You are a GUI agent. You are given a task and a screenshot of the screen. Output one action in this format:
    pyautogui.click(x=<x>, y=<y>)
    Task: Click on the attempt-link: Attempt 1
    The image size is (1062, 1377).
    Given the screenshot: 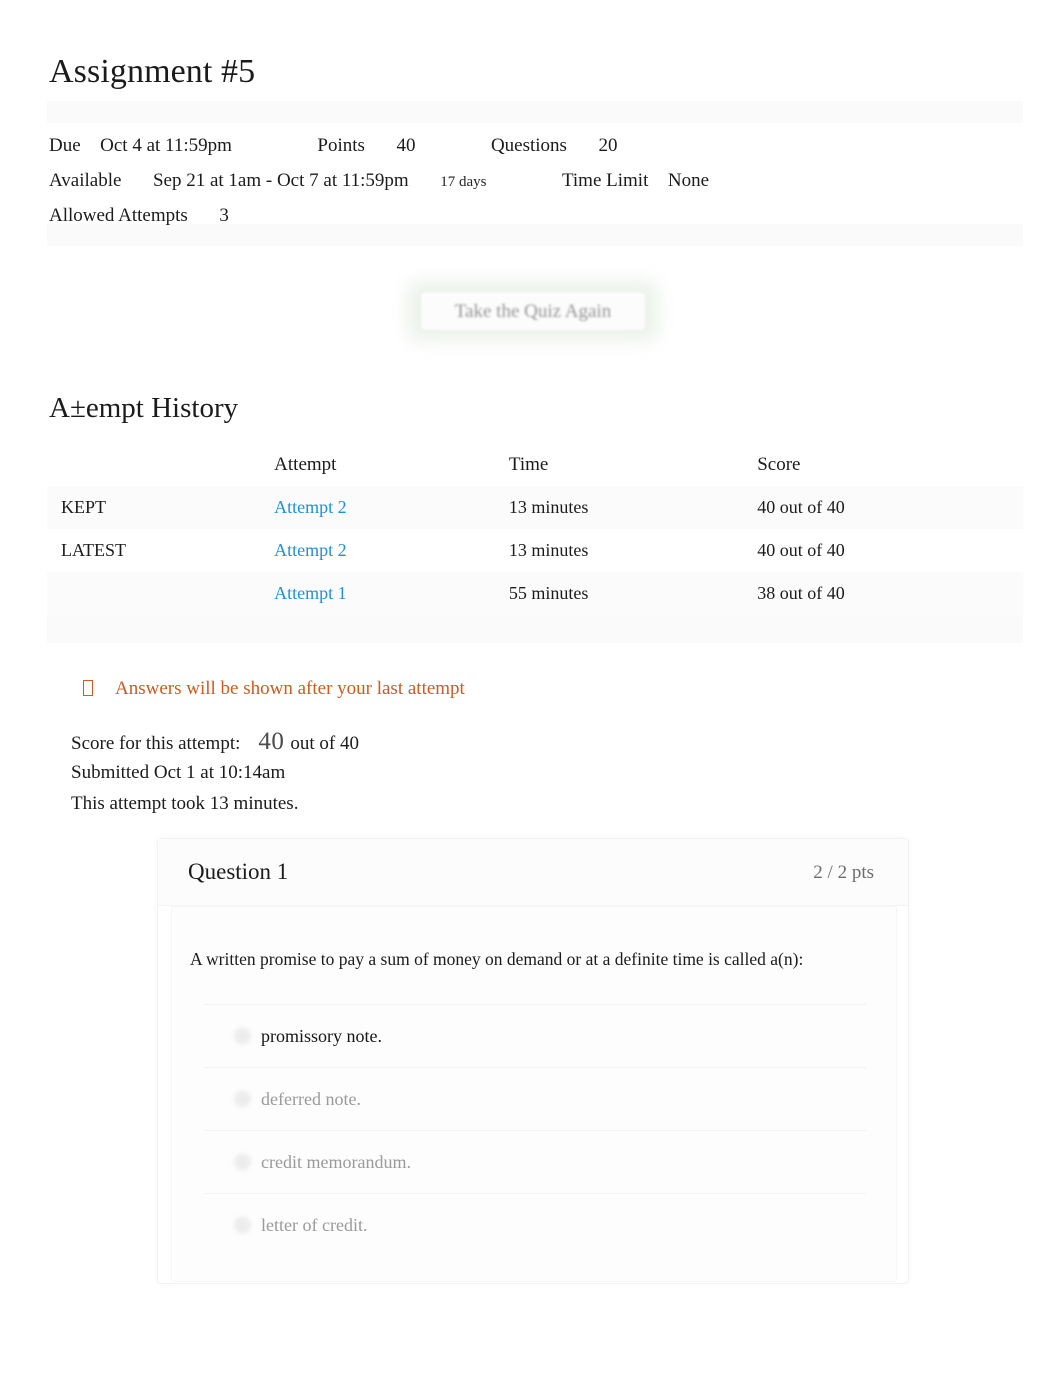 What is the action you would take?
    pyautogui.click(x=310, y=593)
    